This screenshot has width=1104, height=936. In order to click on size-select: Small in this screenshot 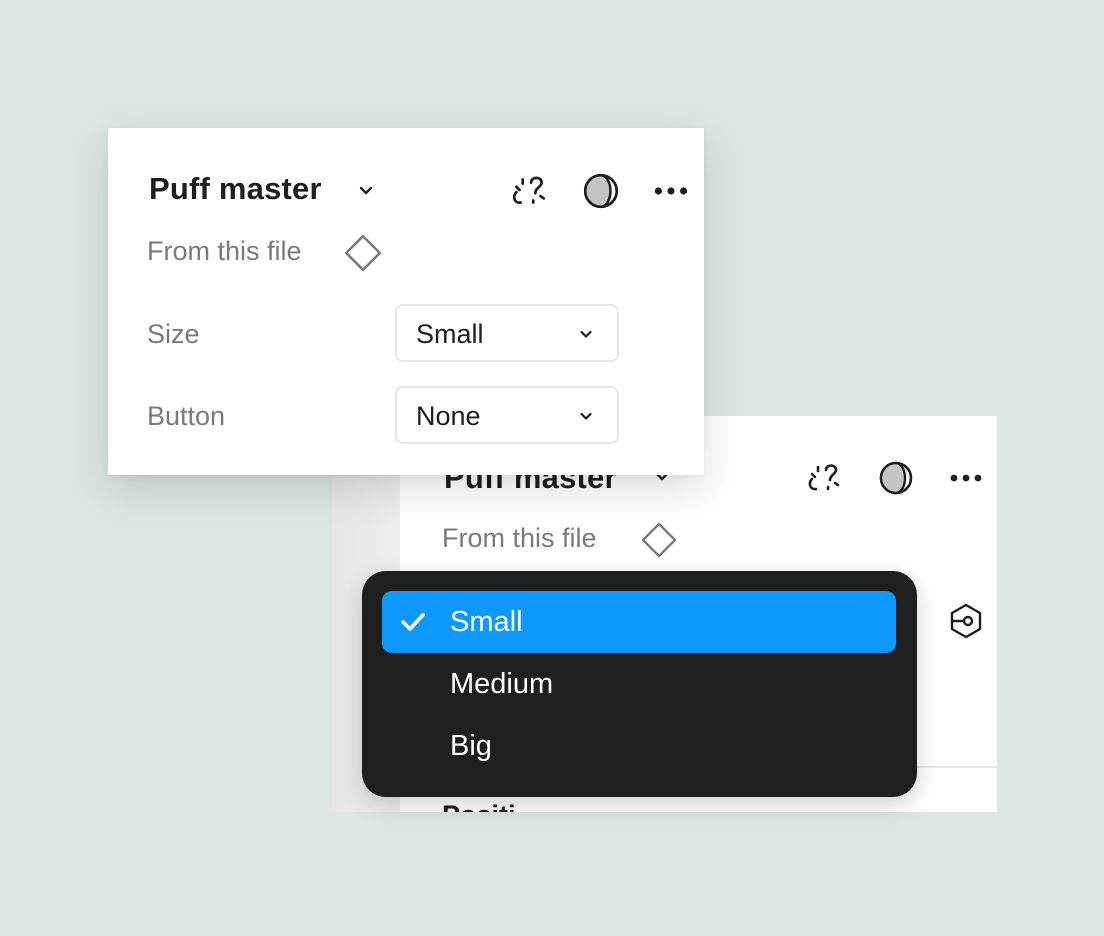, I will do `click(507, 333)`.